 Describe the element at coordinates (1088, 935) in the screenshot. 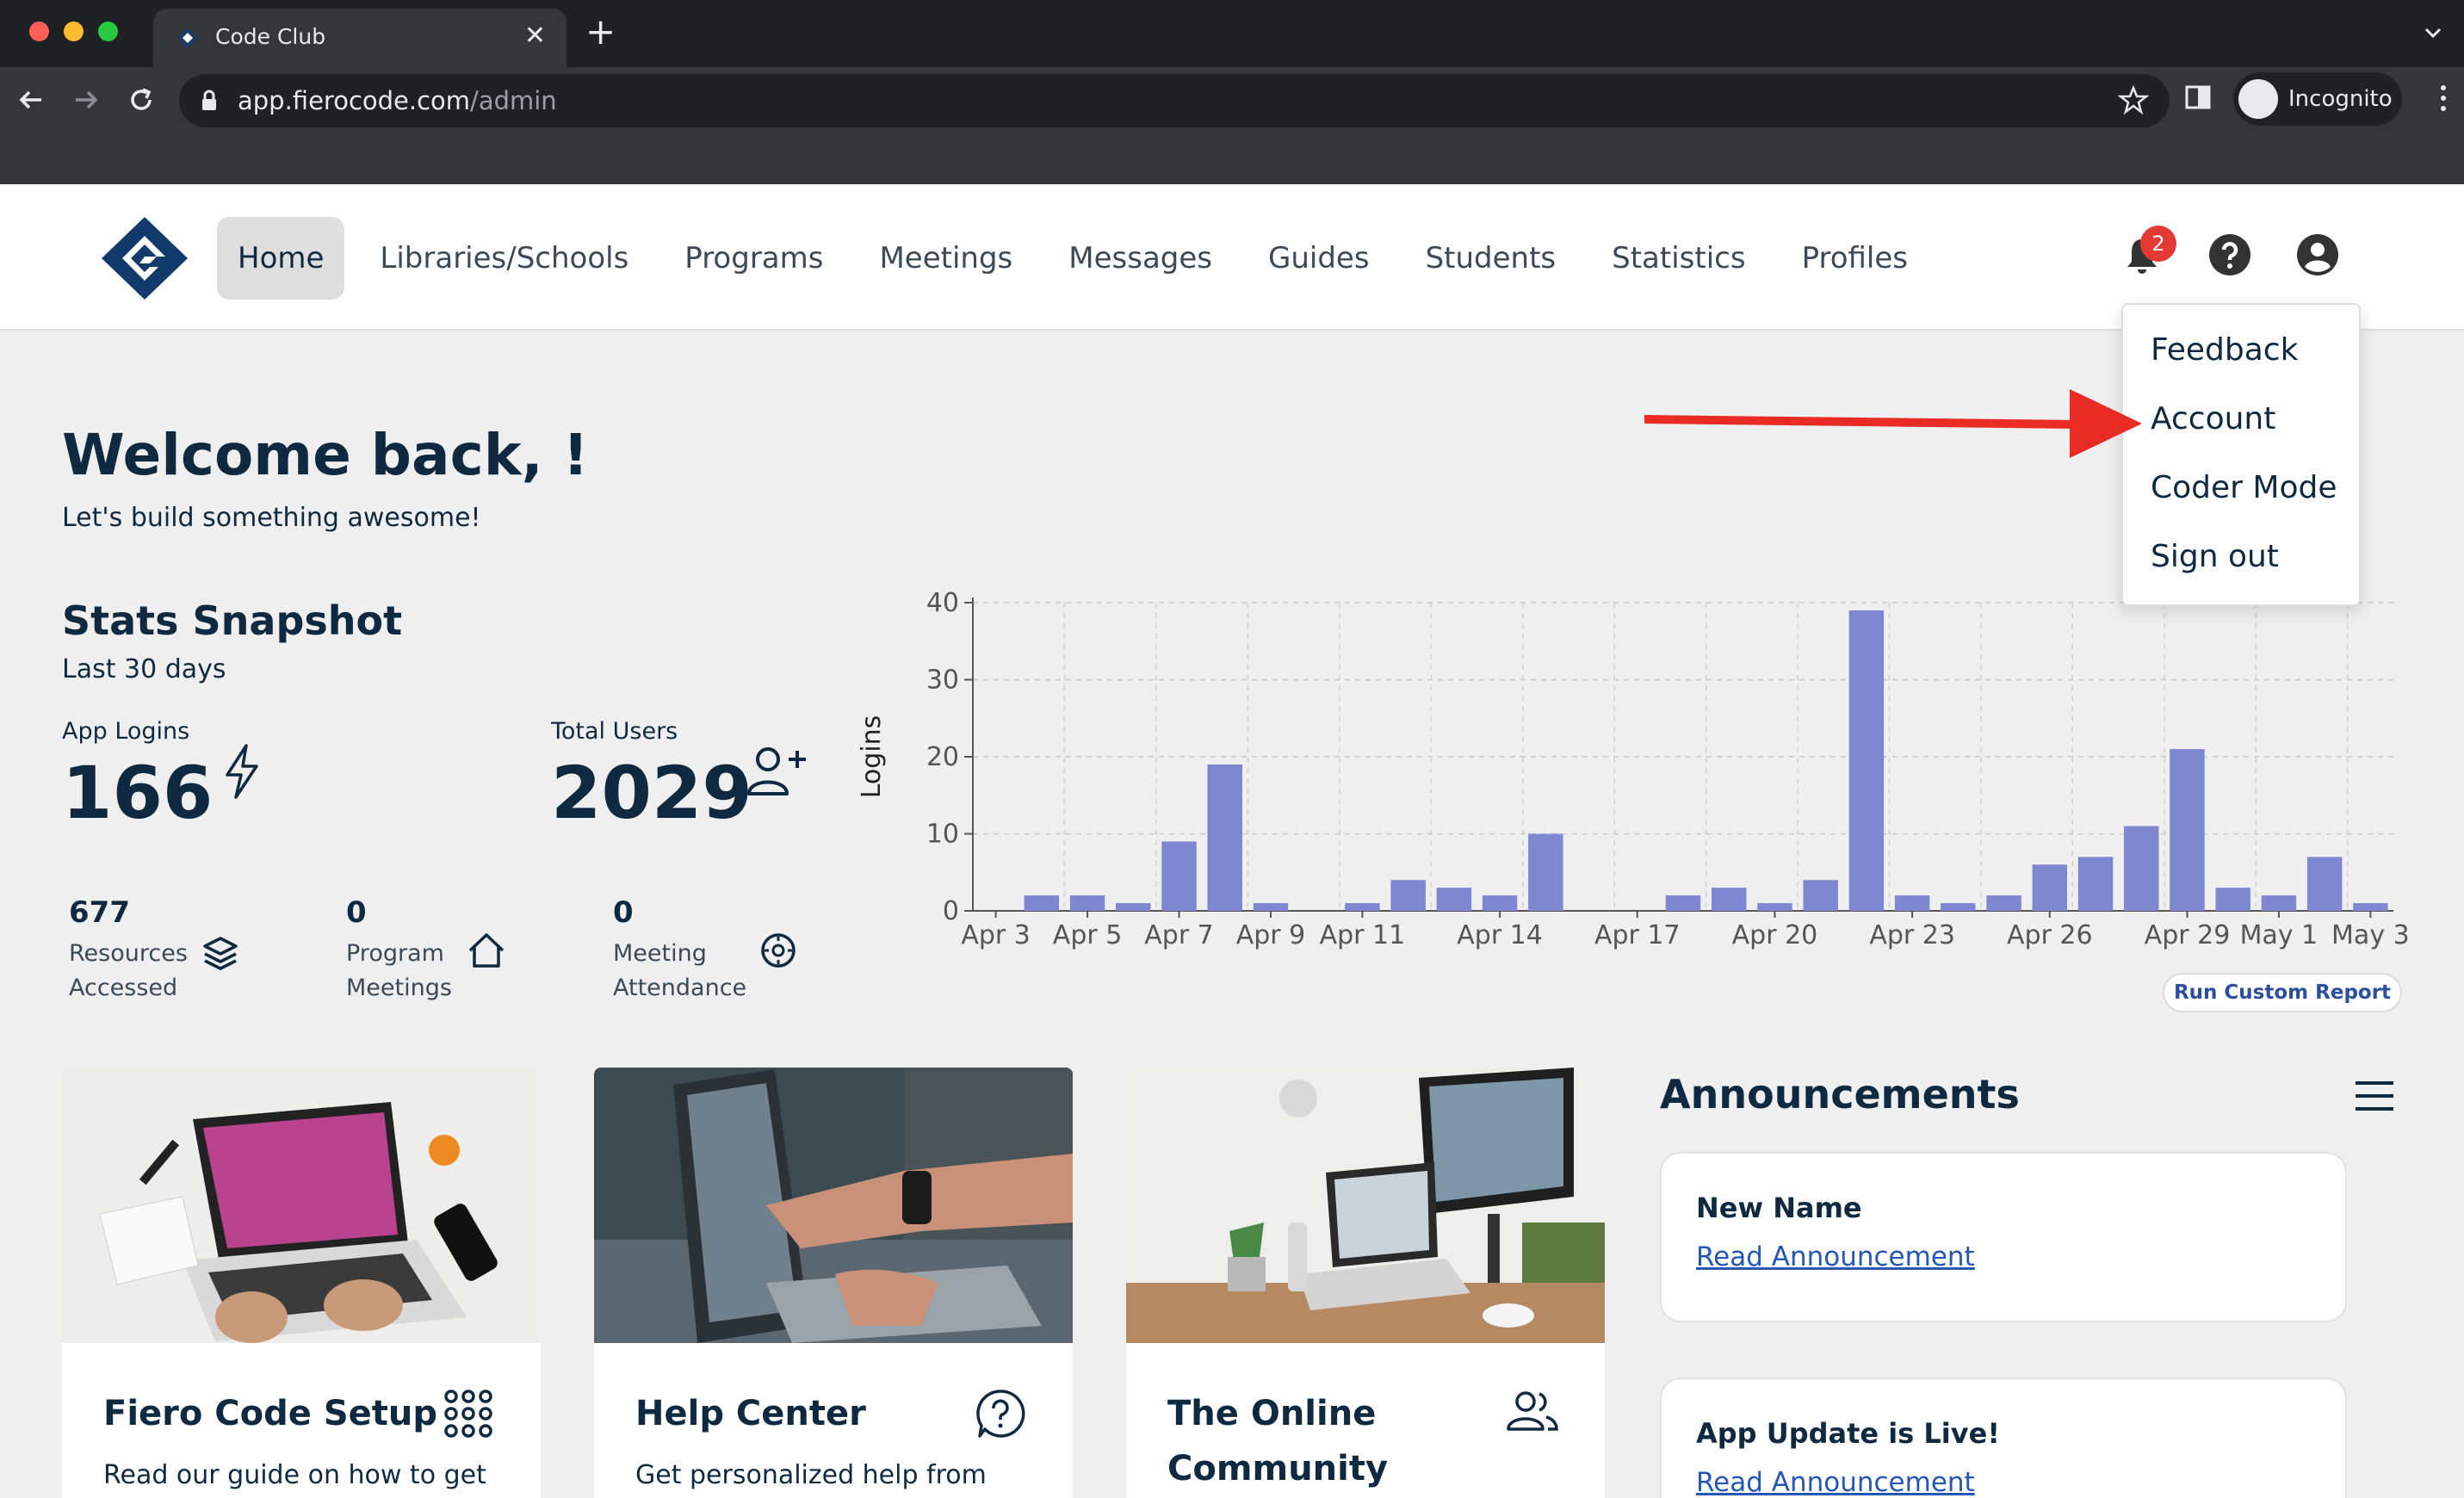

I see `x-tick-label: Apr 5` at that location.